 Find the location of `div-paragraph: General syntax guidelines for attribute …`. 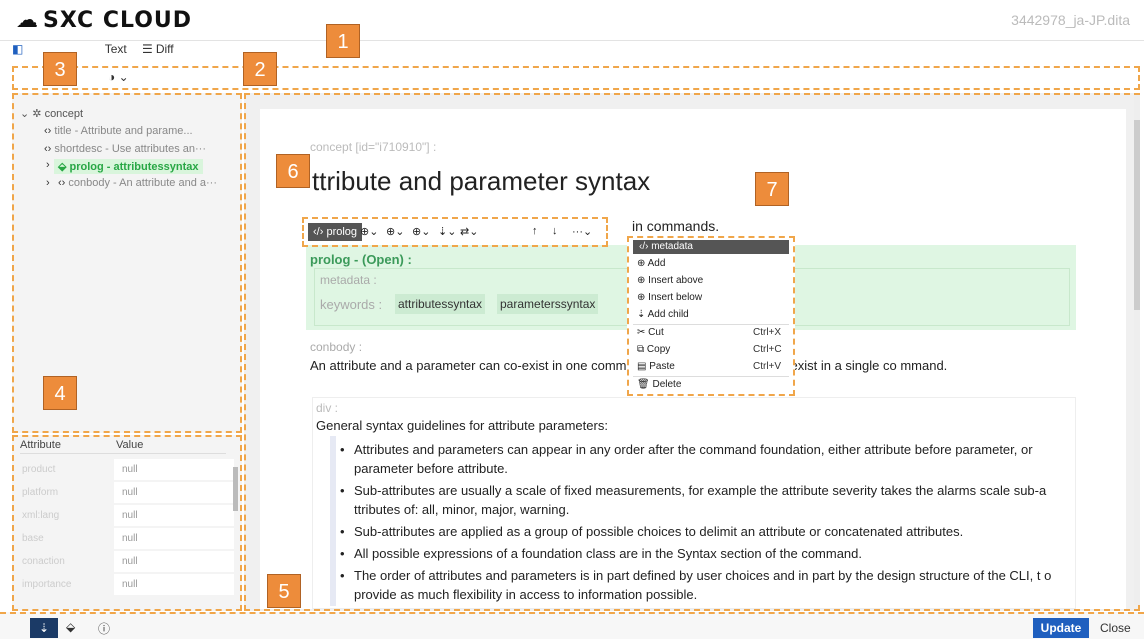

div-paragraph: General syntax guidelines for attribute … is located at coordinates (462, 425).